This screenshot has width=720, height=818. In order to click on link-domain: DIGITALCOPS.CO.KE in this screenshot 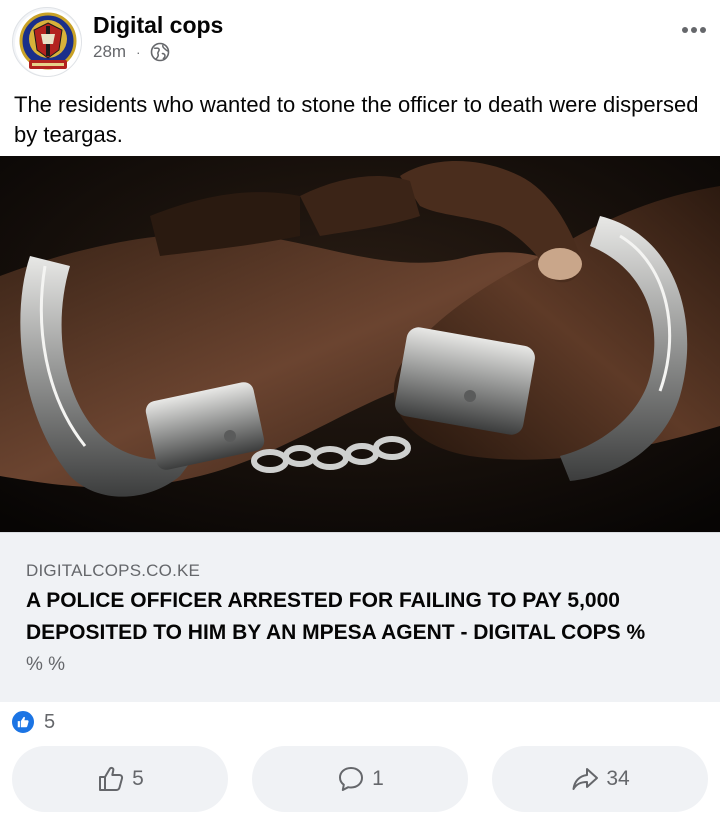, I will do `click(113, 570)`.